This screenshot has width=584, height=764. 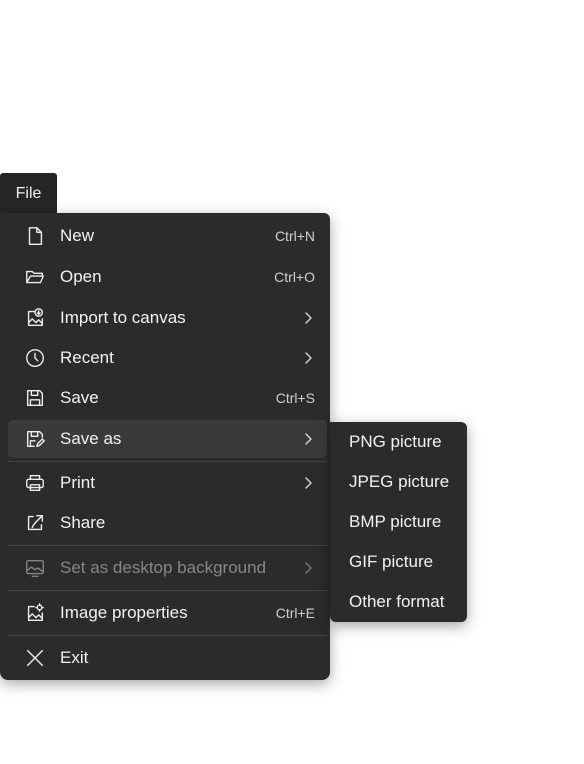 I want to click on save-icon, so click(x=35, y=398).